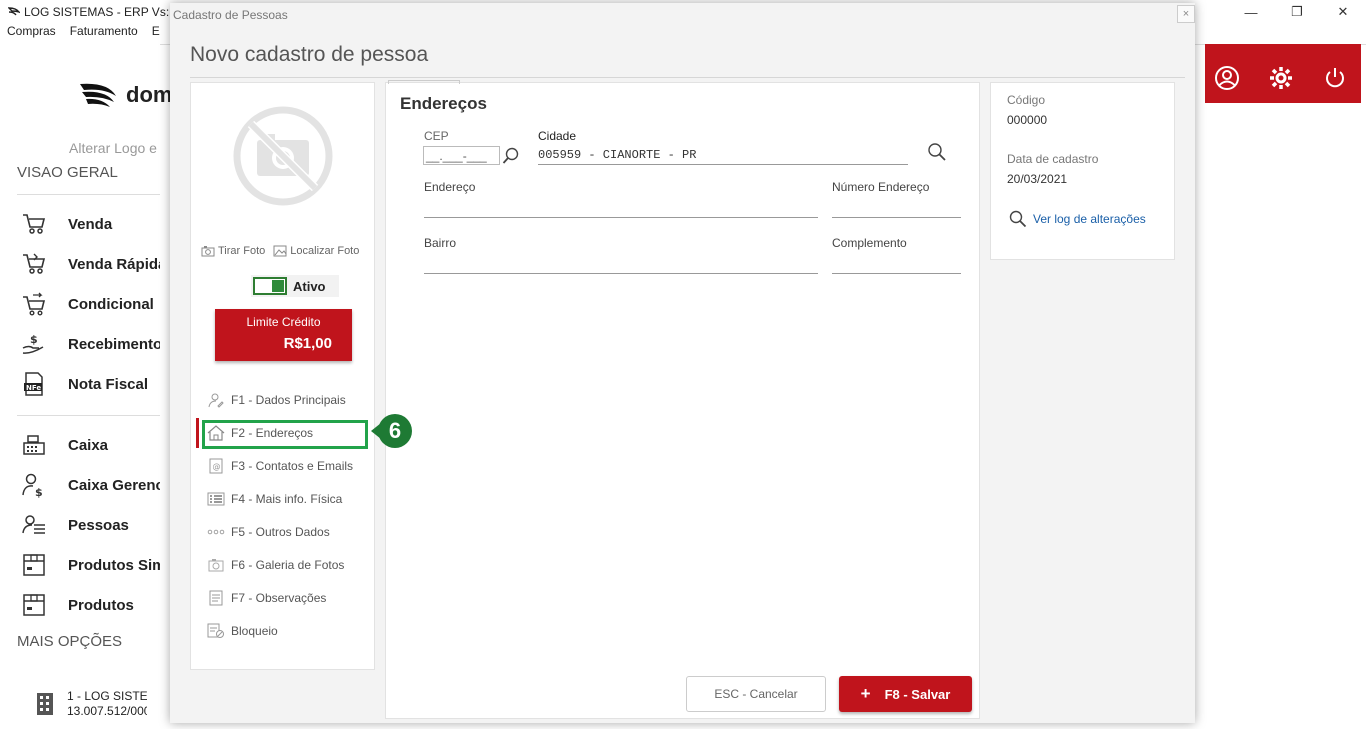 The height and width of the screenshot is (729, 1366). I want to click on active-tab-indicator, so click(197, 433).